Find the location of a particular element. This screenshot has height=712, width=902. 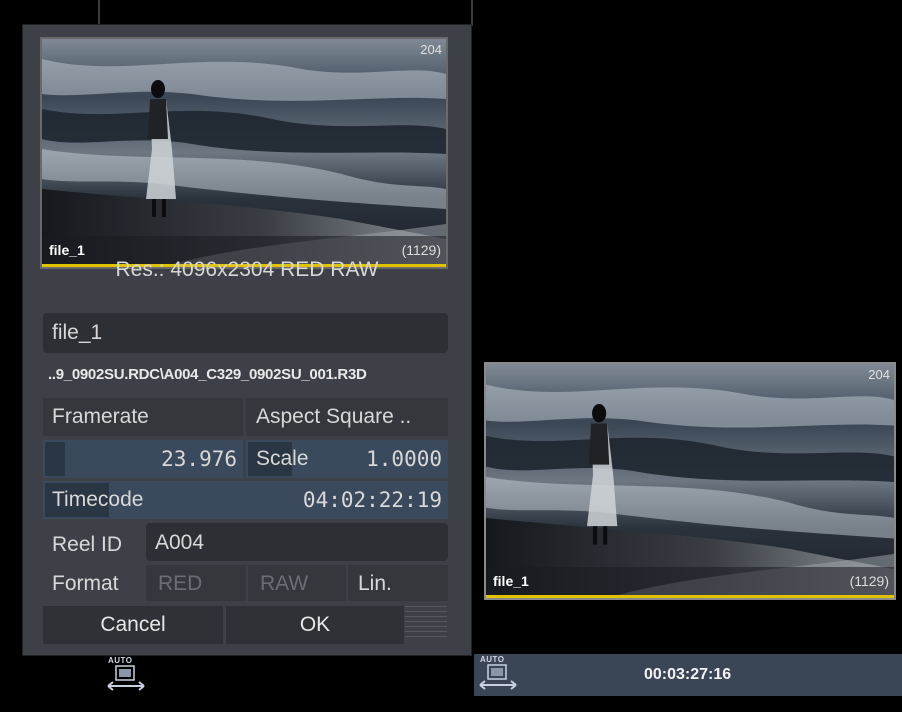

aspect-label: Aspect Square .. is located at coordinates (334, 416).